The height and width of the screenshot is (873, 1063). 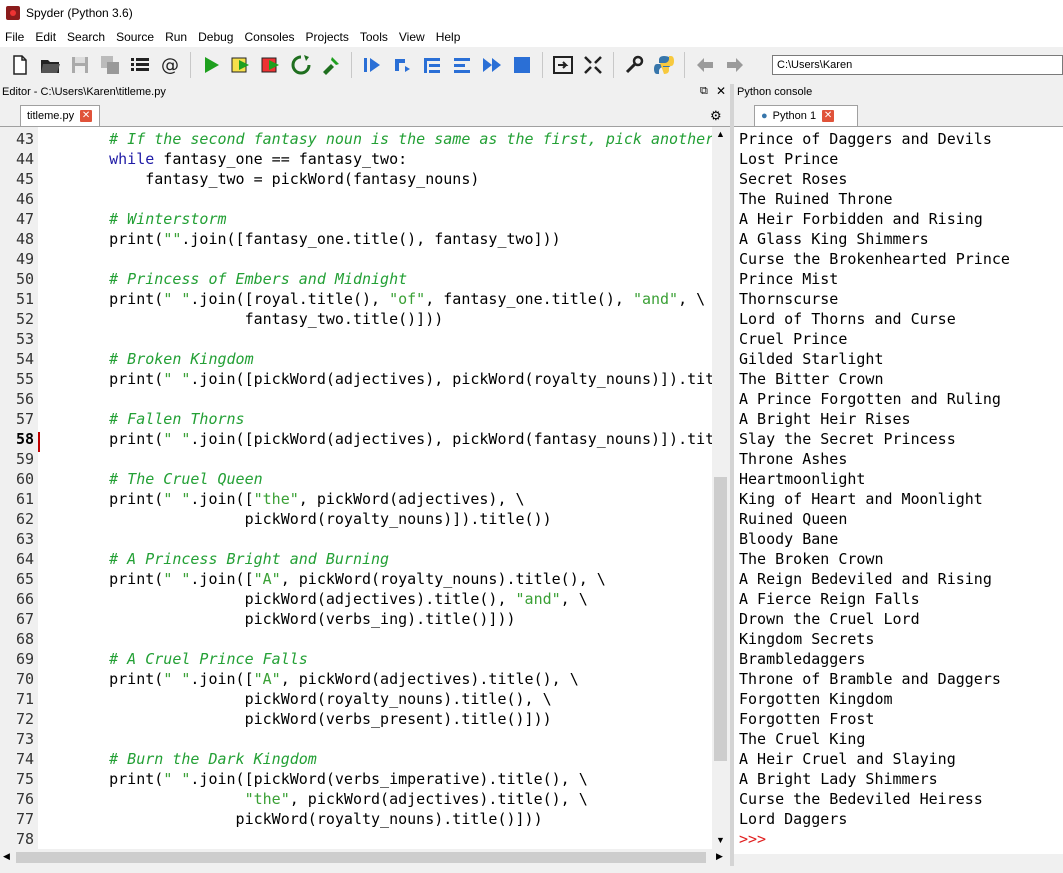 What do you see at coordinates (704, 91) in the screenshot?
I see `undock-icon: ⧉` at bounding box center [704, 91].